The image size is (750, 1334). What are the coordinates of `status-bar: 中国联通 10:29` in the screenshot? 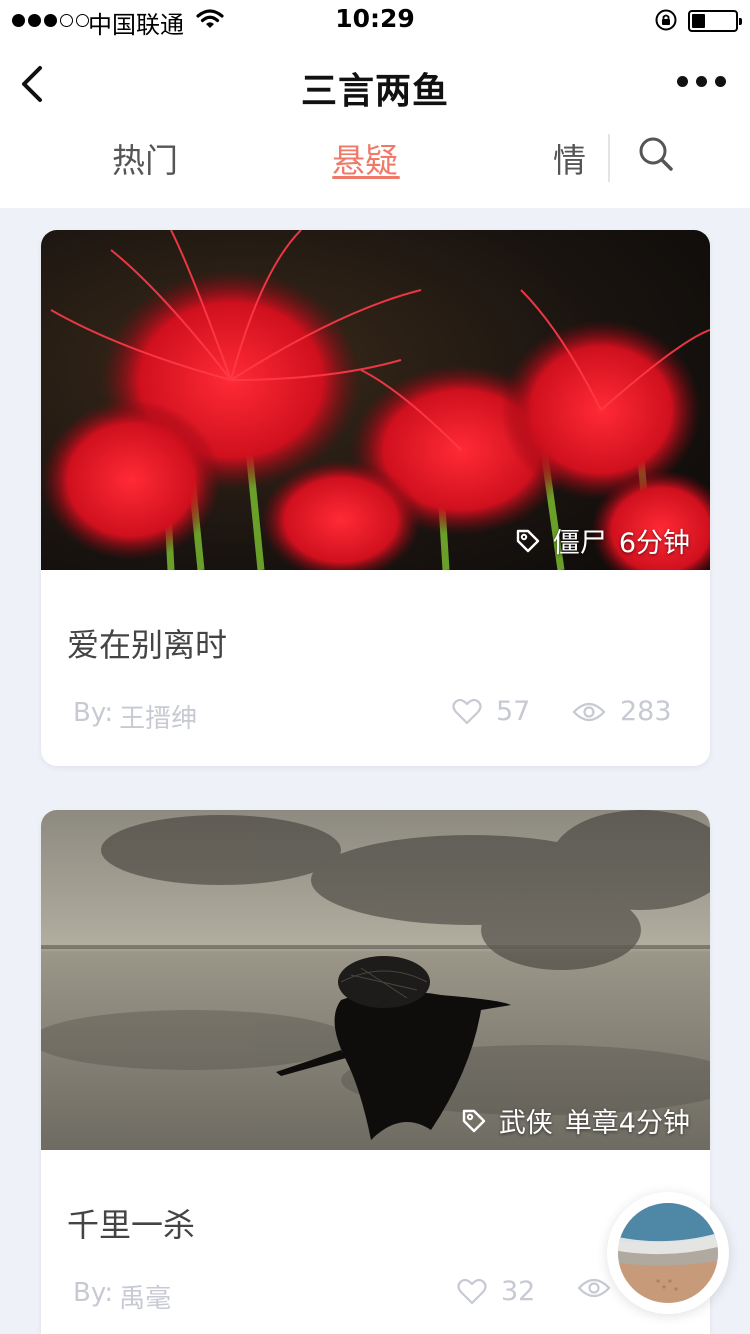 It's located at (375, 20).